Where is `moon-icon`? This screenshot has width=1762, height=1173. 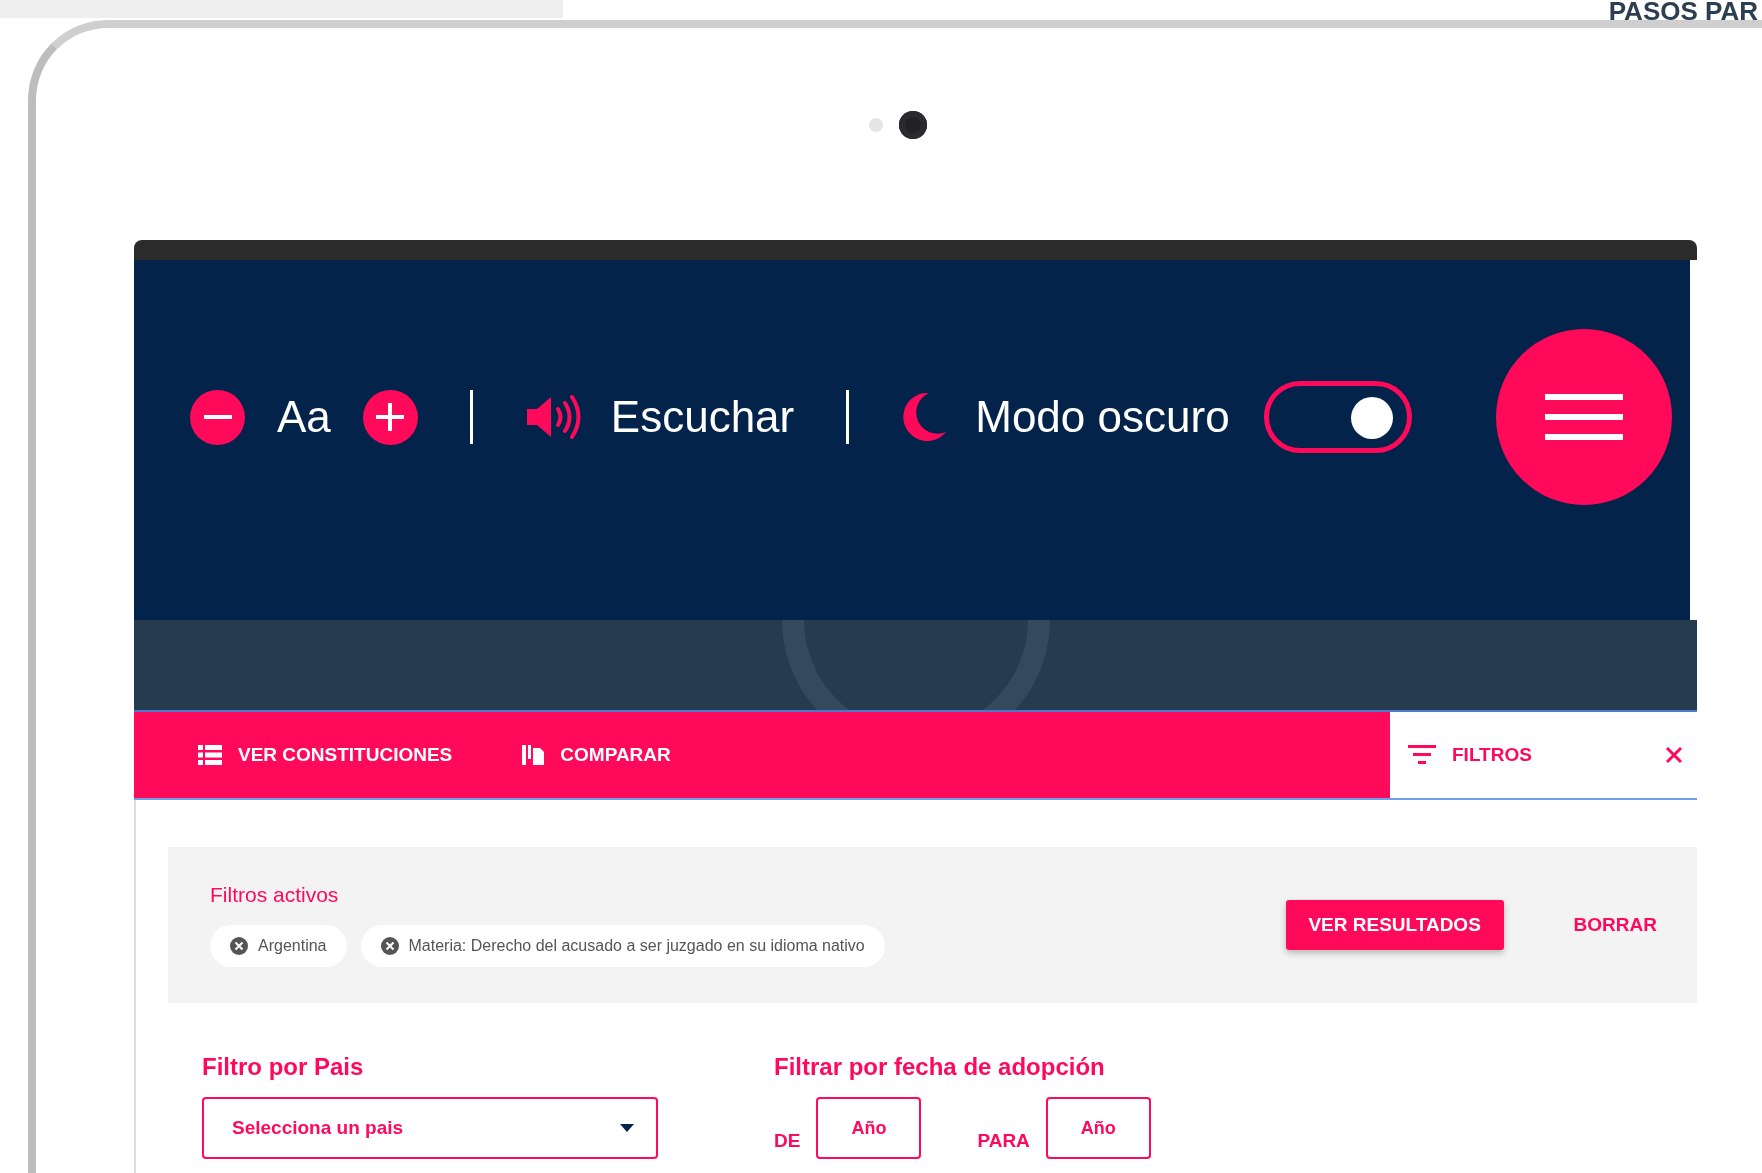 moon-icon is located at coordinates (924, 417).